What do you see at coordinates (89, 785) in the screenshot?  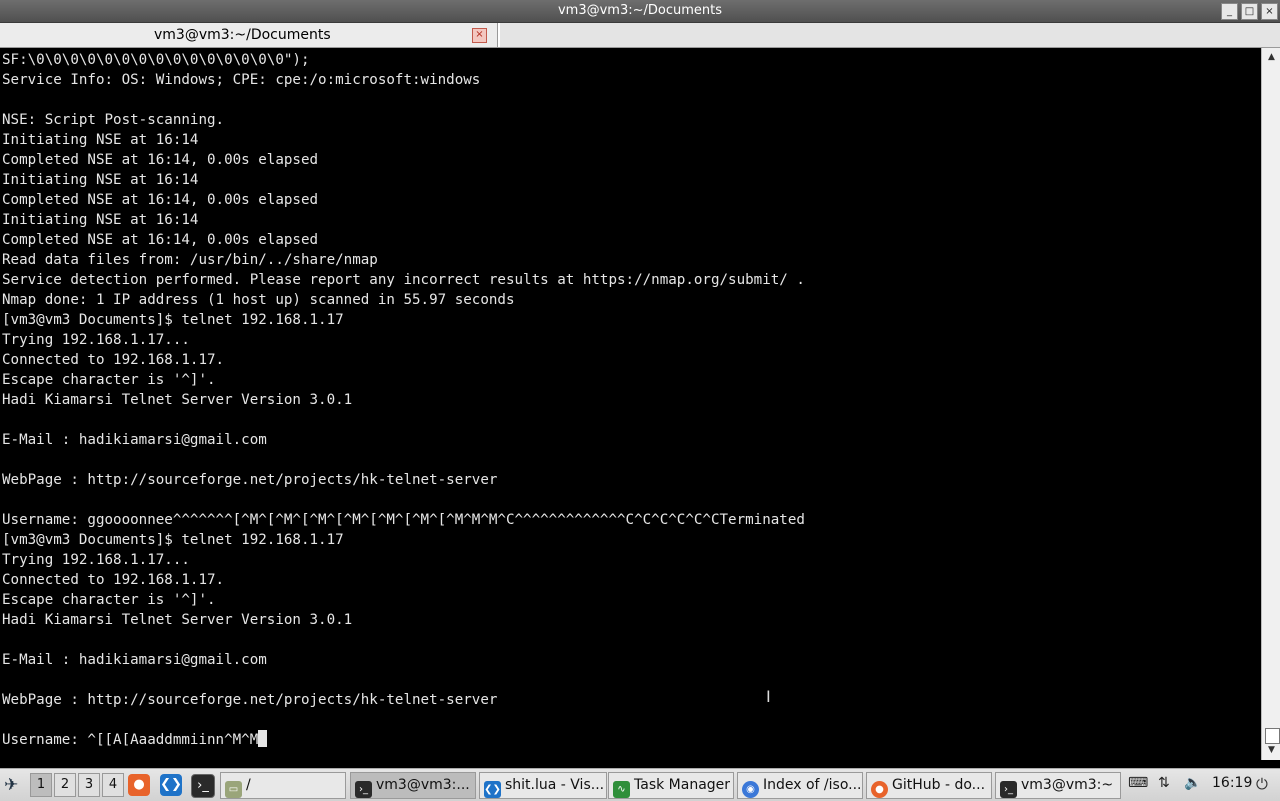 I see `workspace-3-button: 3` at bounding box center [89, 785].